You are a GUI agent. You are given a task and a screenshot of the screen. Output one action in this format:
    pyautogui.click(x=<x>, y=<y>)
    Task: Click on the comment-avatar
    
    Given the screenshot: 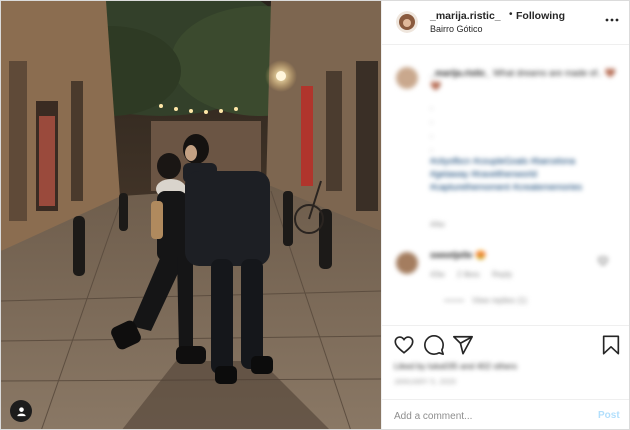 What is the action you would take?
    pyautogui.click(x=407, y=263)
    